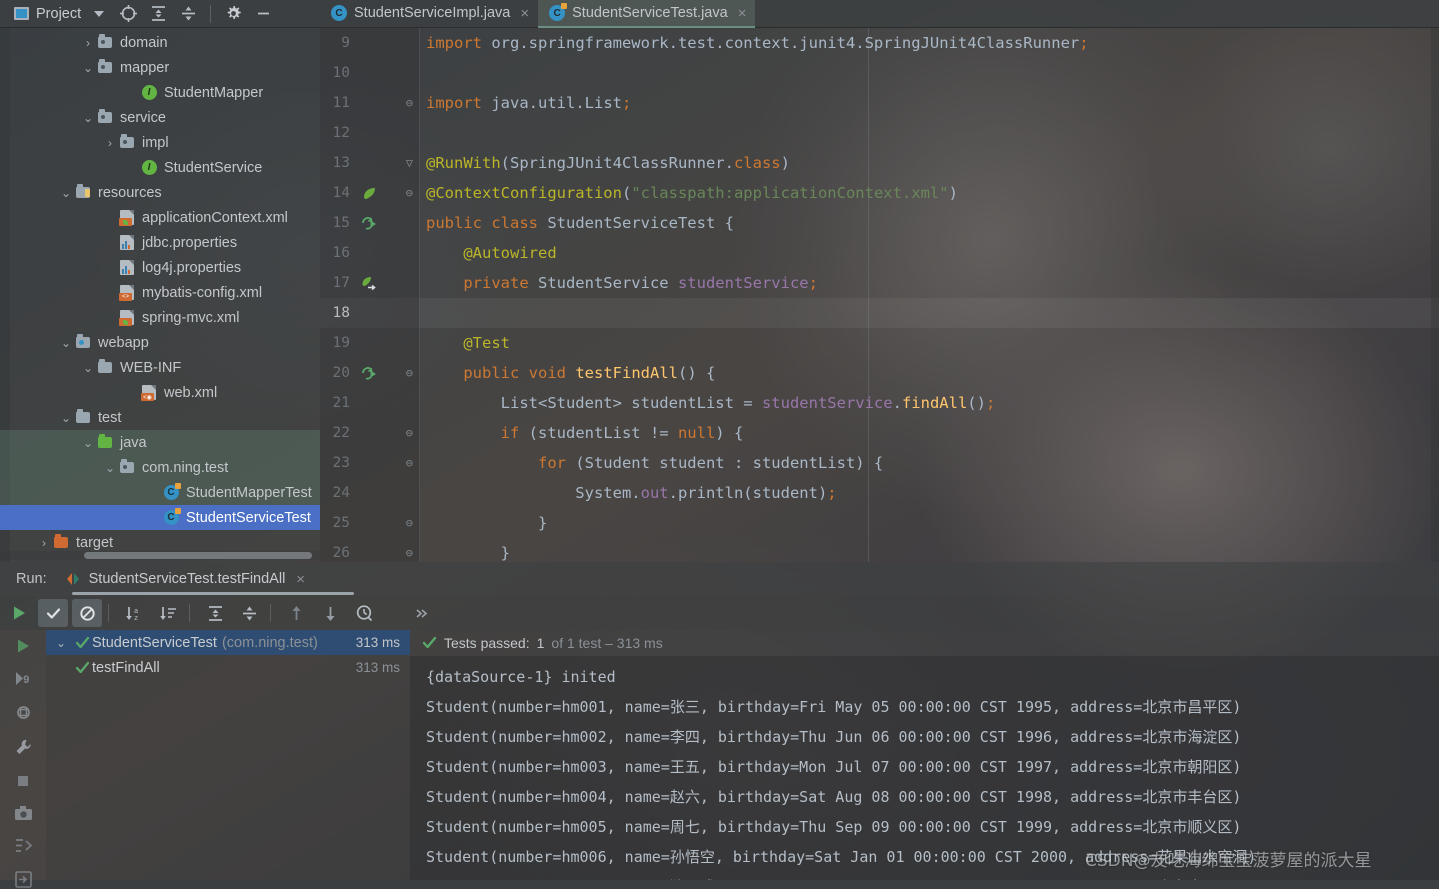  What do you see at coordinates (23, 747) in the screenshot?
I see `settings-wrench-icon` at bounding box center [23, 747].